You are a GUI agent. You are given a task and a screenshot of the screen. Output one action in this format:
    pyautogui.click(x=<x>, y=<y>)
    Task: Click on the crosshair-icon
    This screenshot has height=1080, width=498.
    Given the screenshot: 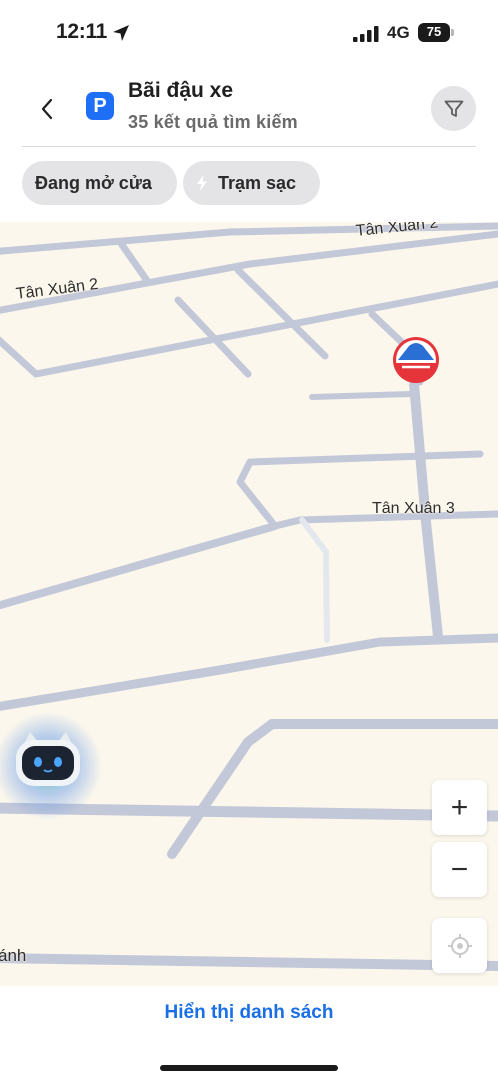 What is the action you would take?
    pyautogui.click(x=459, y=945)
    